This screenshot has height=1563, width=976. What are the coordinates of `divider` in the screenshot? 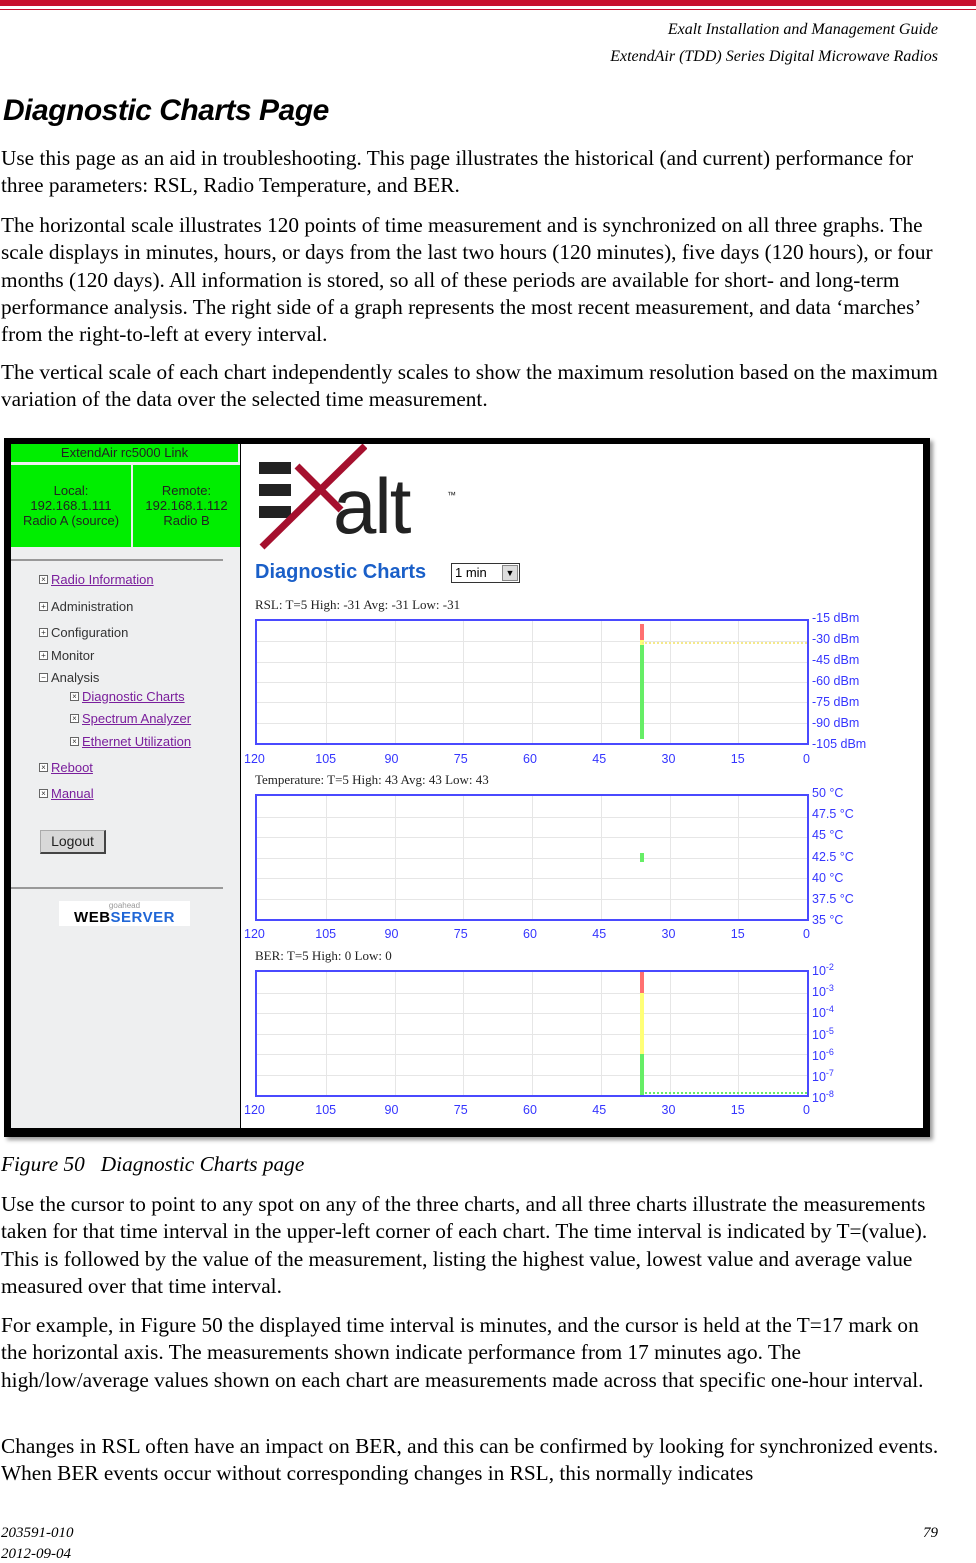 It's located at (117, 560).